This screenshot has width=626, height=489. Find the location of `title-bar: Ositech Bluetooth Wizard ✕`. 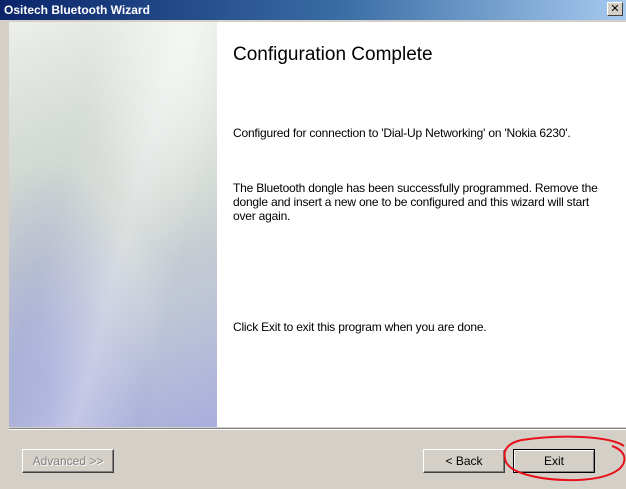

title-bar: Ositech Bluetooth Wizard ✕ is located at coordinates (313, 10).